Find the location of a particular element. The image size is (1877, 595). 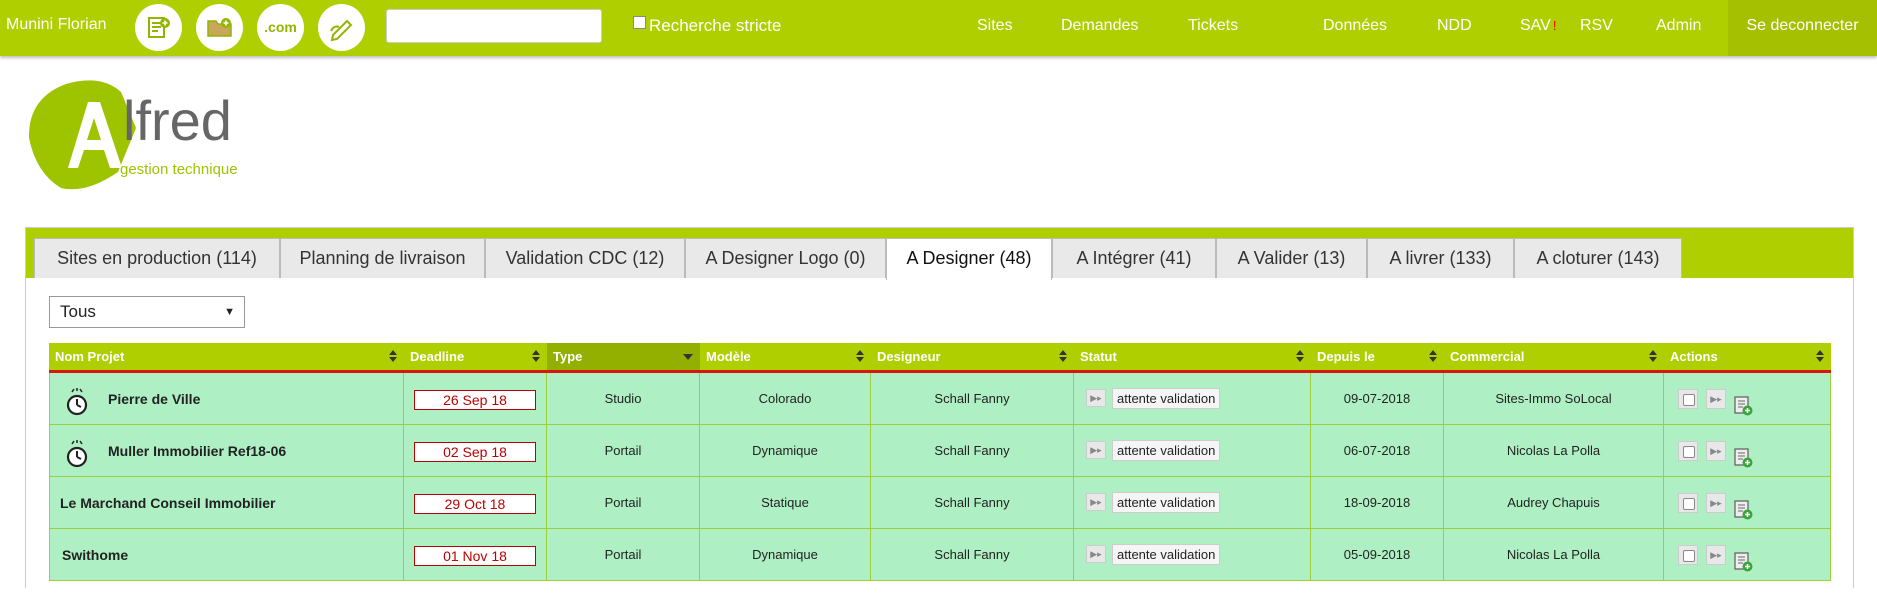

folder-add-icon is located at coordinates (219, 27).